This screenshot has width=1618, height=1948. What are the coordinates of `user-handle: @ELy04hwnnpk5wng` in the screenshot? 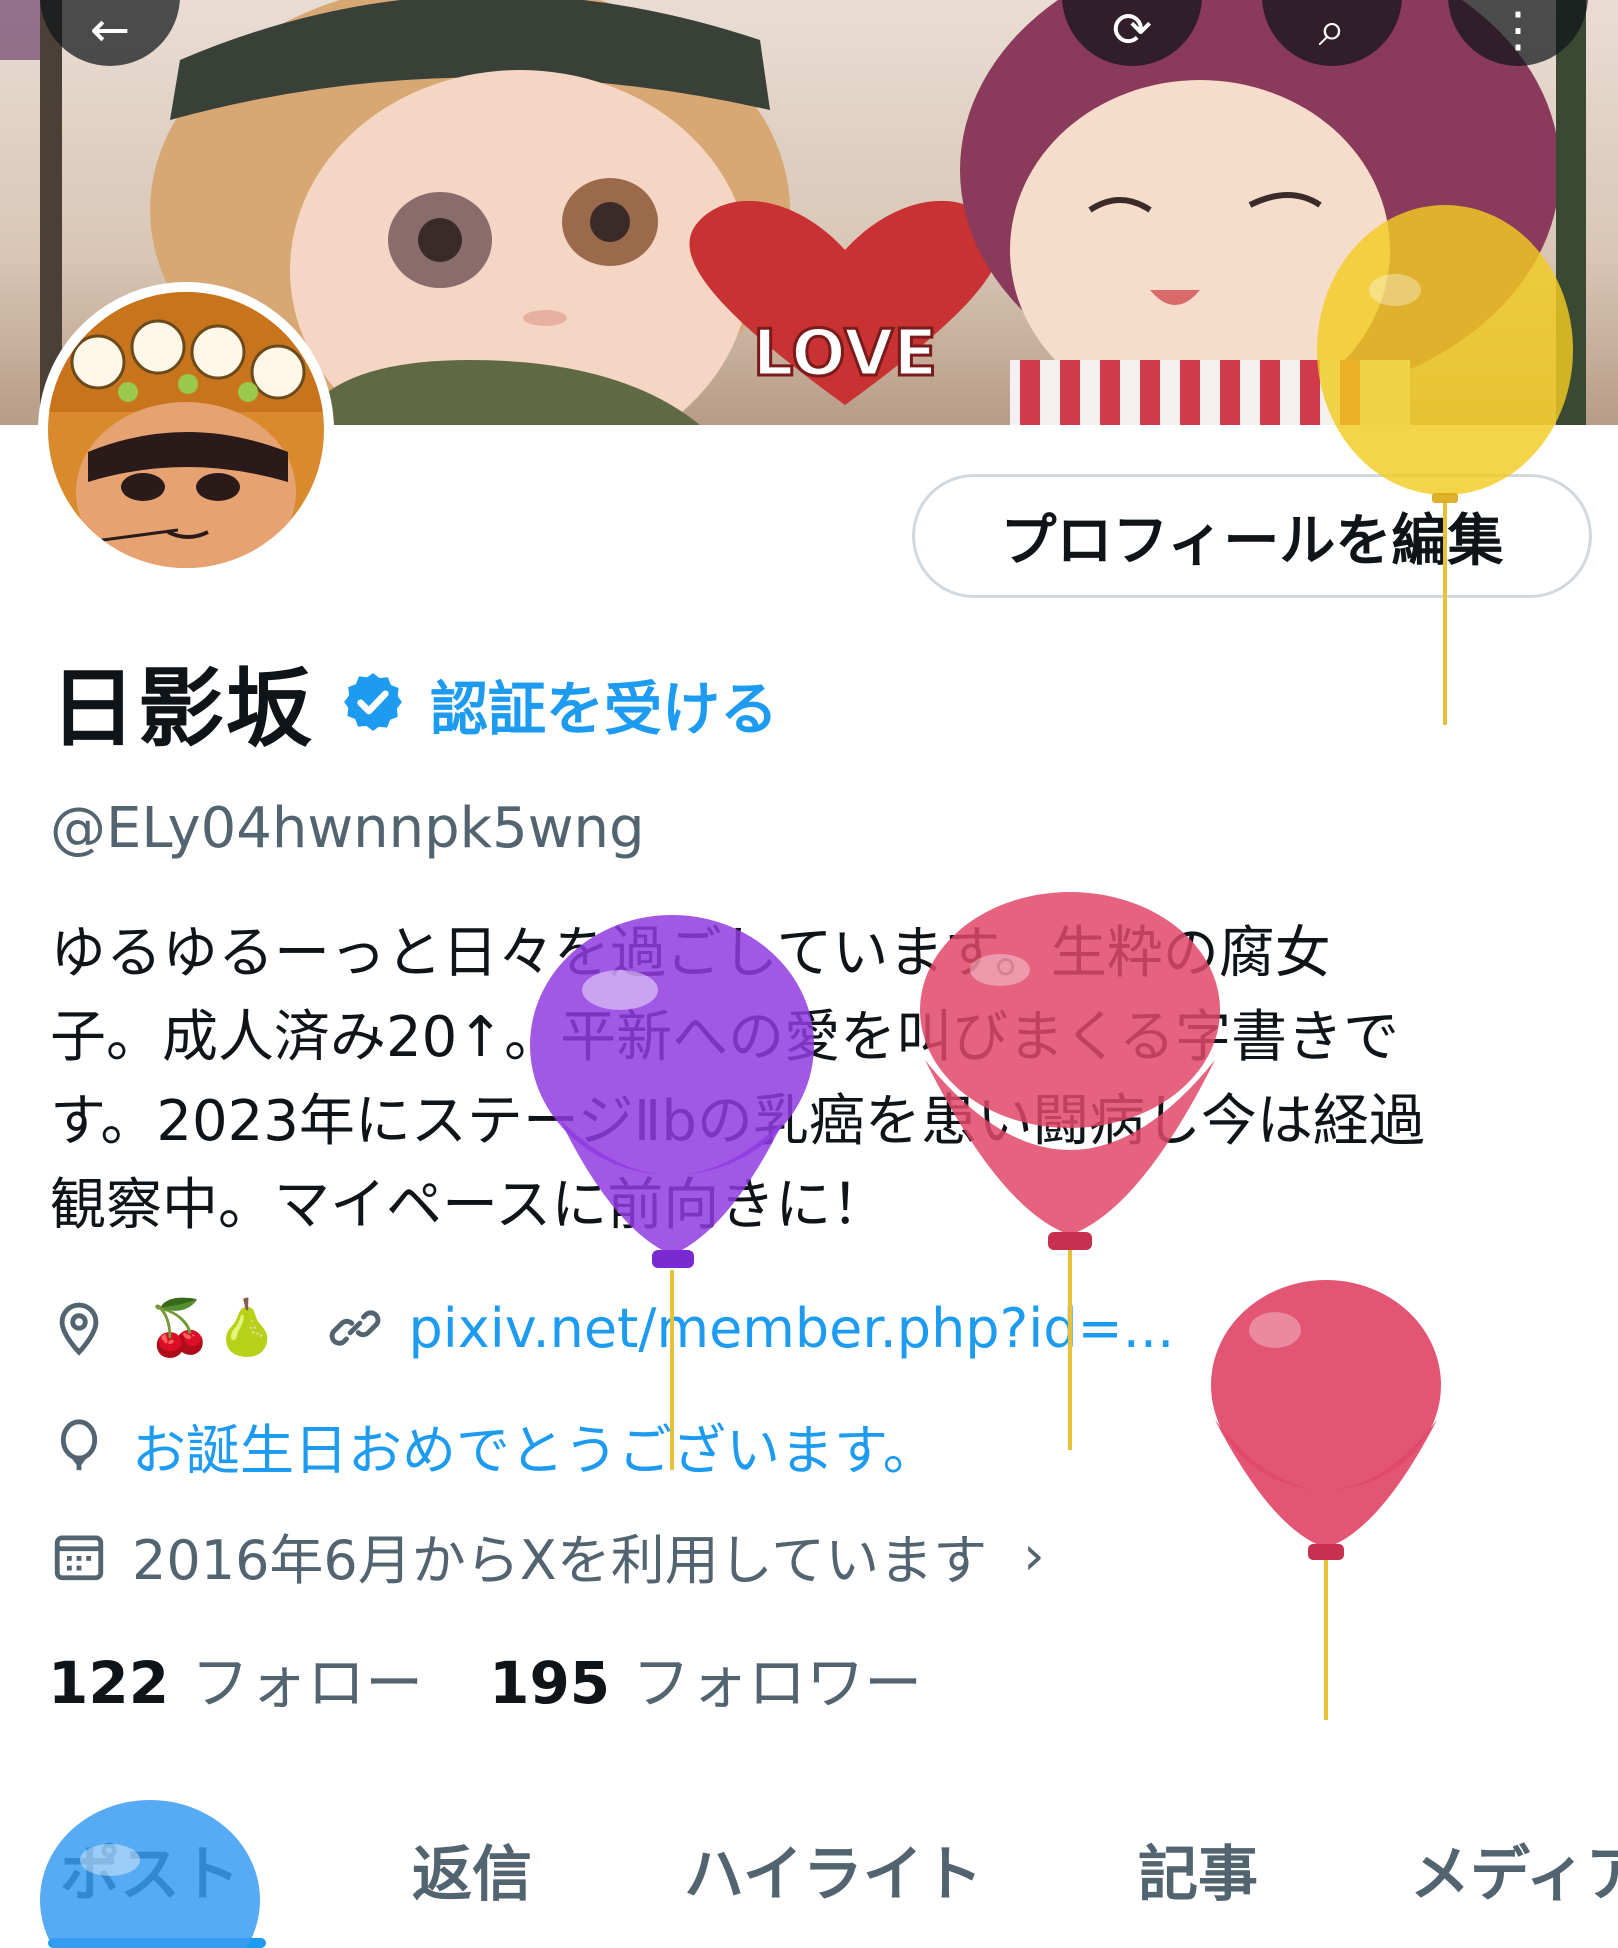 It's located at (347, 828).